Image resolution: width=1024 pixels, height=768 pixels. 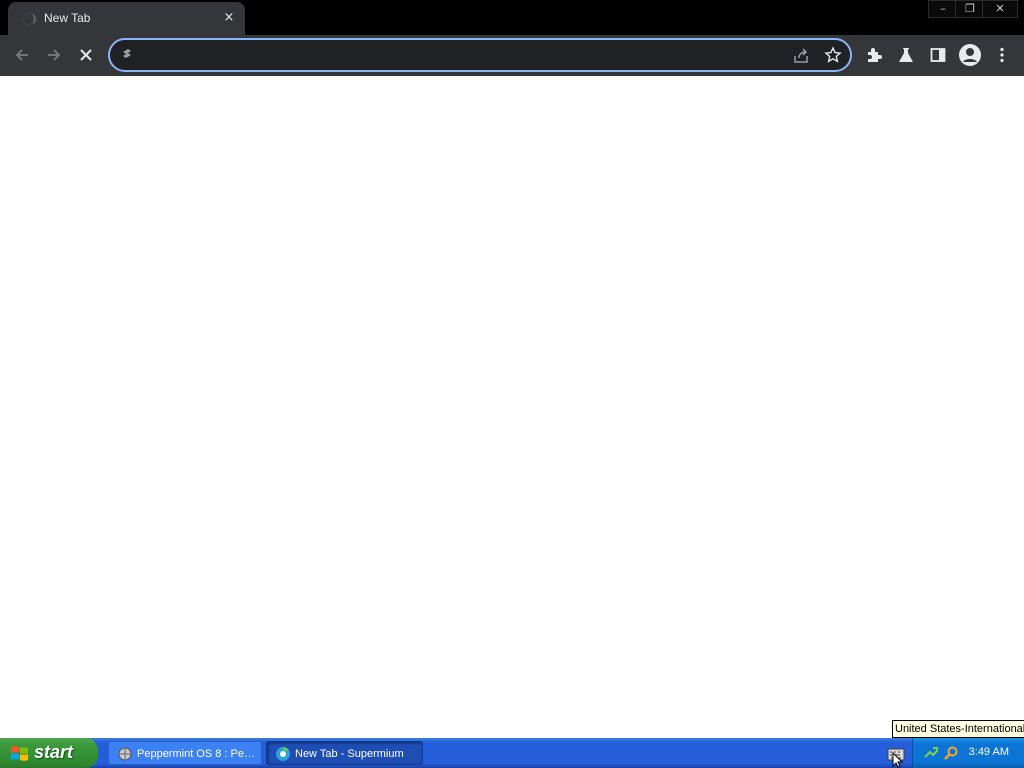 I want to click on side-panel-button, so click(x=938, y=55).